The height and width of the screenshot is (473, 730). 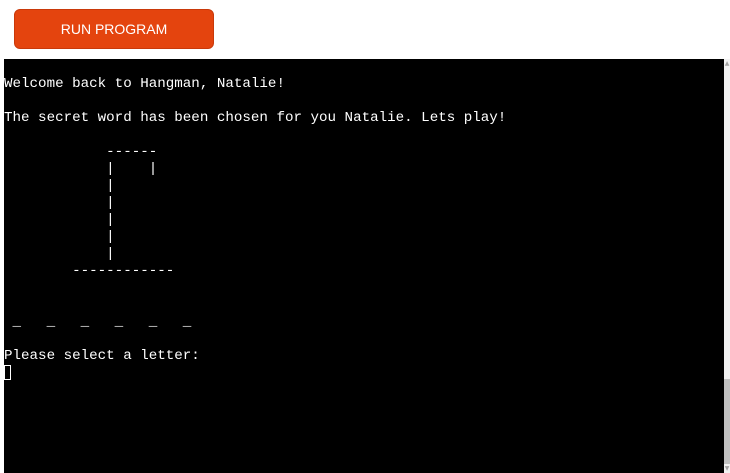 What do you see at coordinates (727, 468) in the screenshot?
I see `scroll-down-arrow-icon: ▼` at bounding box center [727, 468].